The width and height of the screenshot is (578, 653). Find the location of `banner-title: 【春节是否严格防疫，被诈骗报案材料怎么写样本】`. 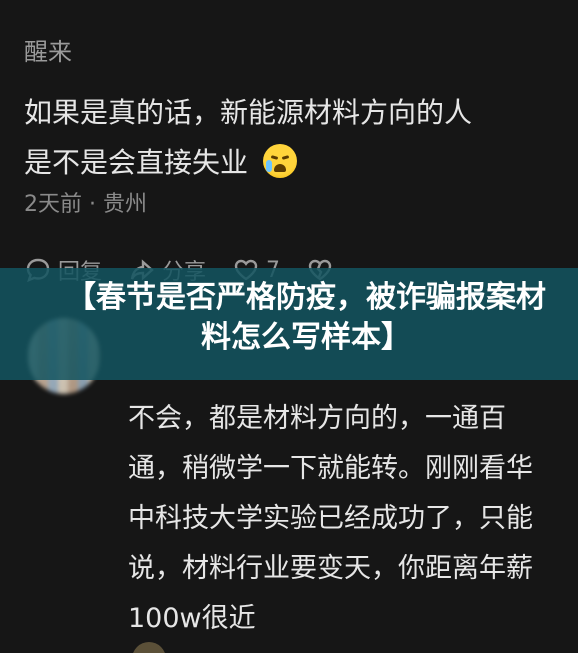

banner-title: 【春节是否严格防疫，被诈骗报案材料怎么写样本】 is located at coordinates (306, 317).